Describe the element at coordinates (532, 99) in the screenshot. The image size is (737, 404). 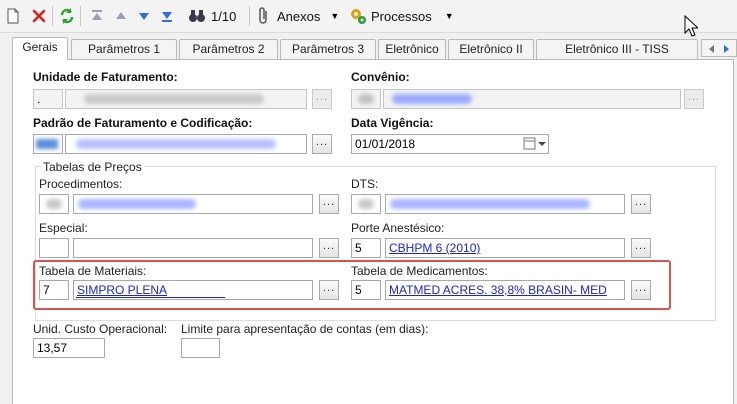
I see `convenio-name` at that location.